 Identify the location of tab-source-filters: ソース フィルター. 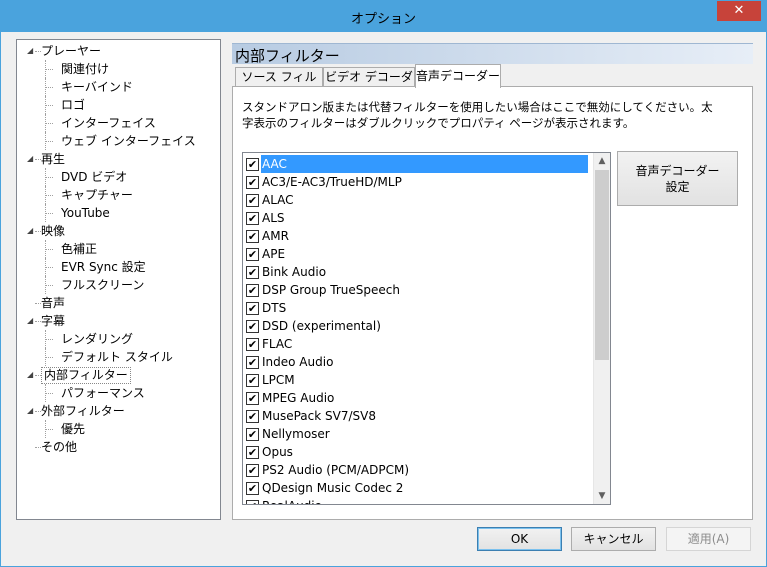
(279, 84).